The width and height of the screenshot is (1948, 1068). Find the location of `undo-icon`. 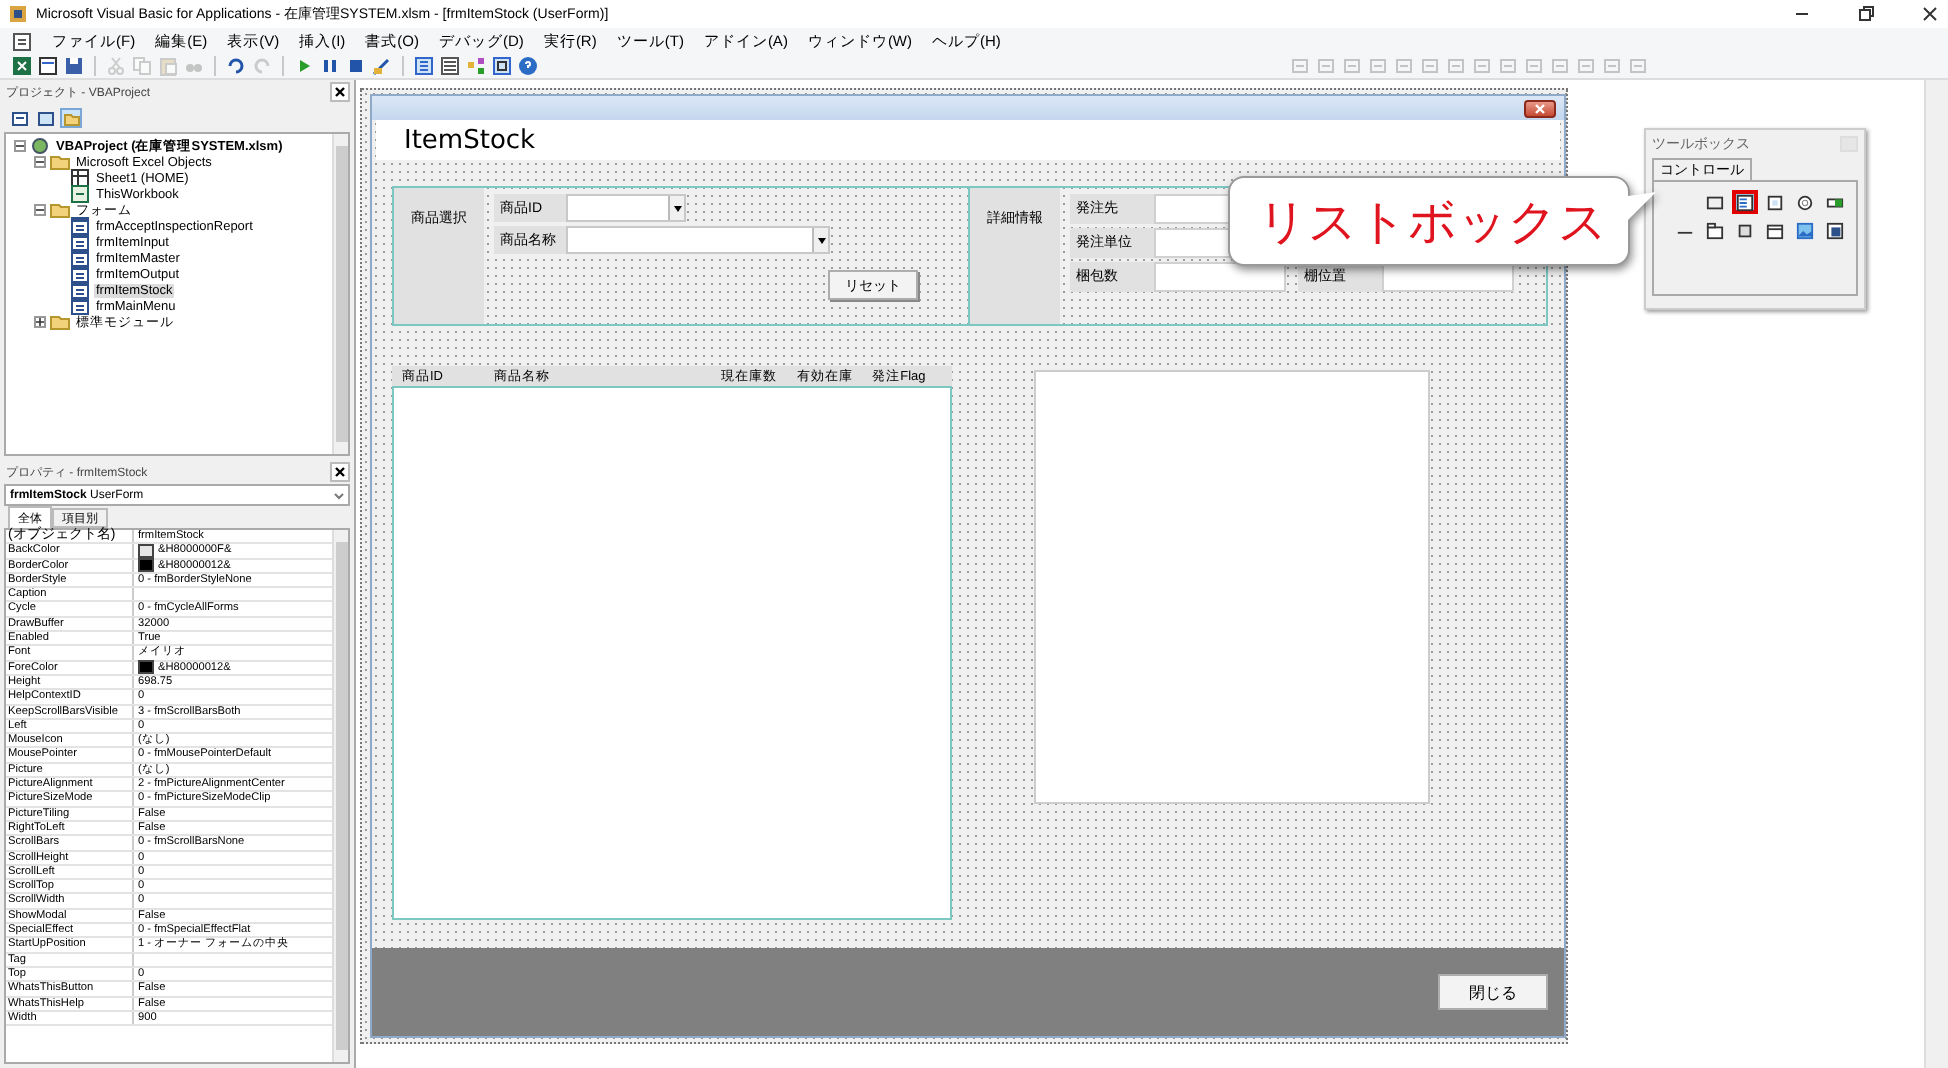

undo-icon is located at coordinates (236, 66).